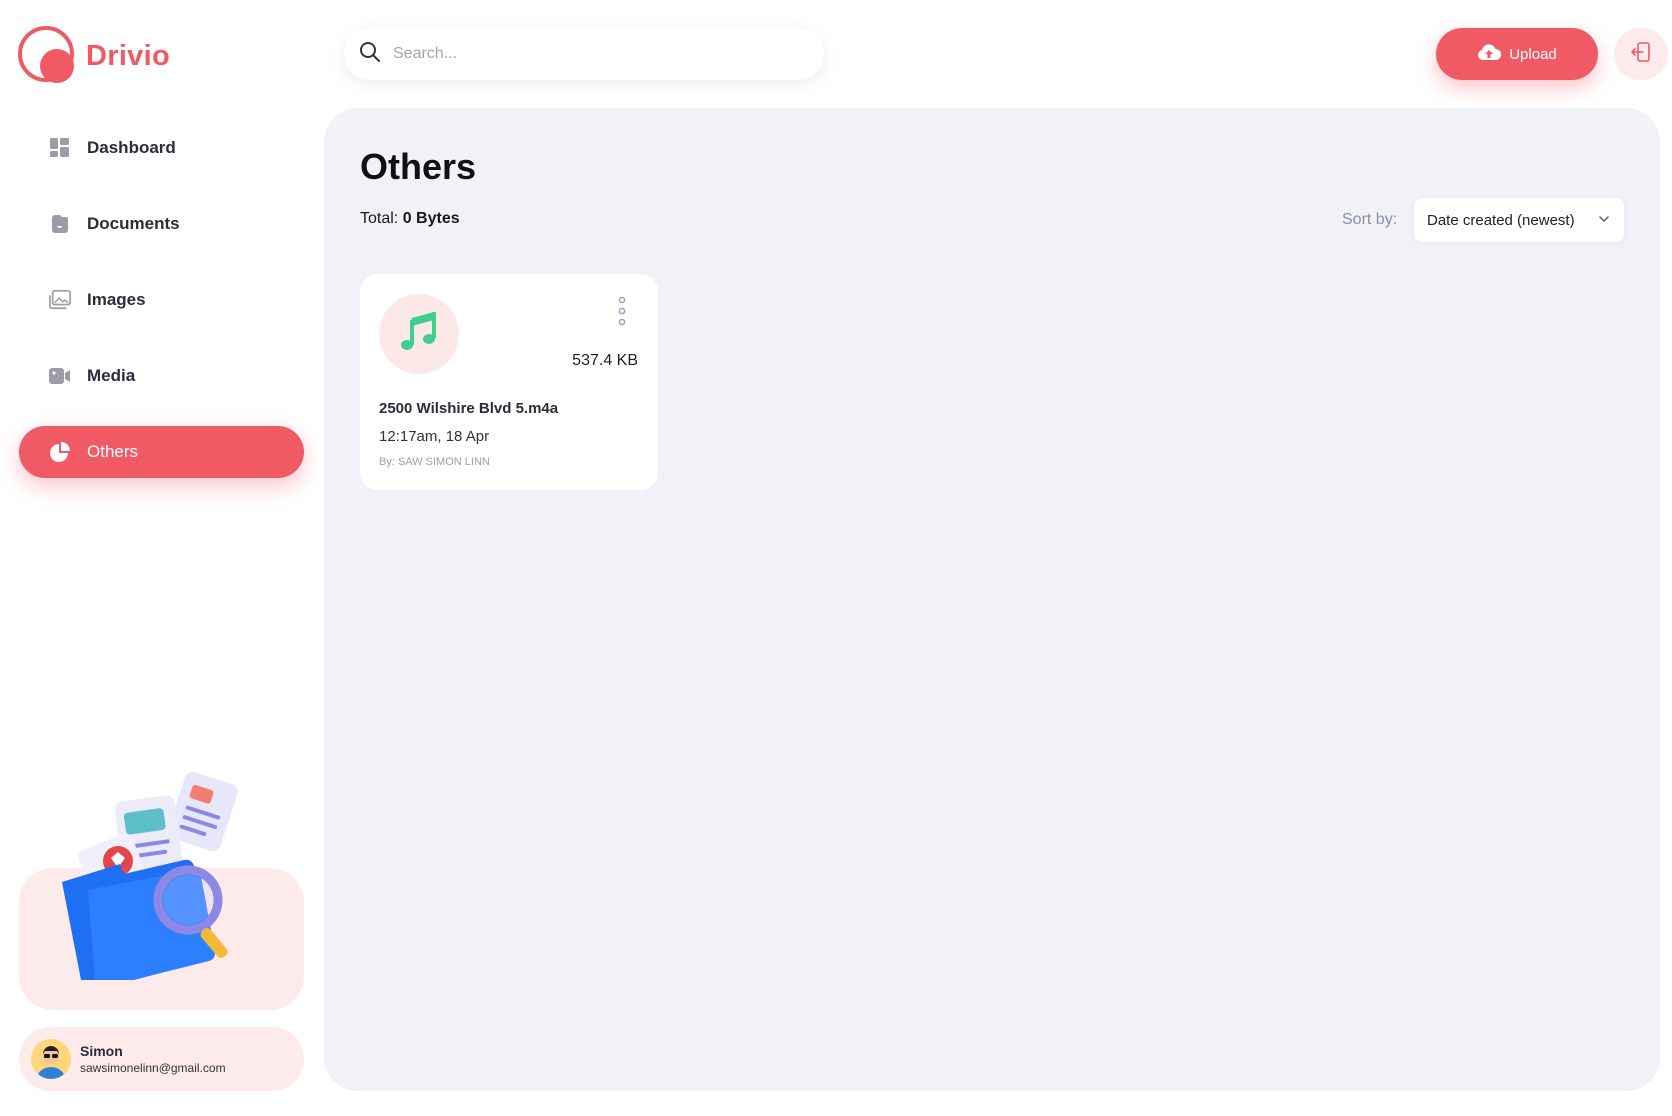 This screenshot has width=1672, height=1116. Describe the element at coordinates (622, 311) in the screenshot. I see `more-options-icon` at that location.